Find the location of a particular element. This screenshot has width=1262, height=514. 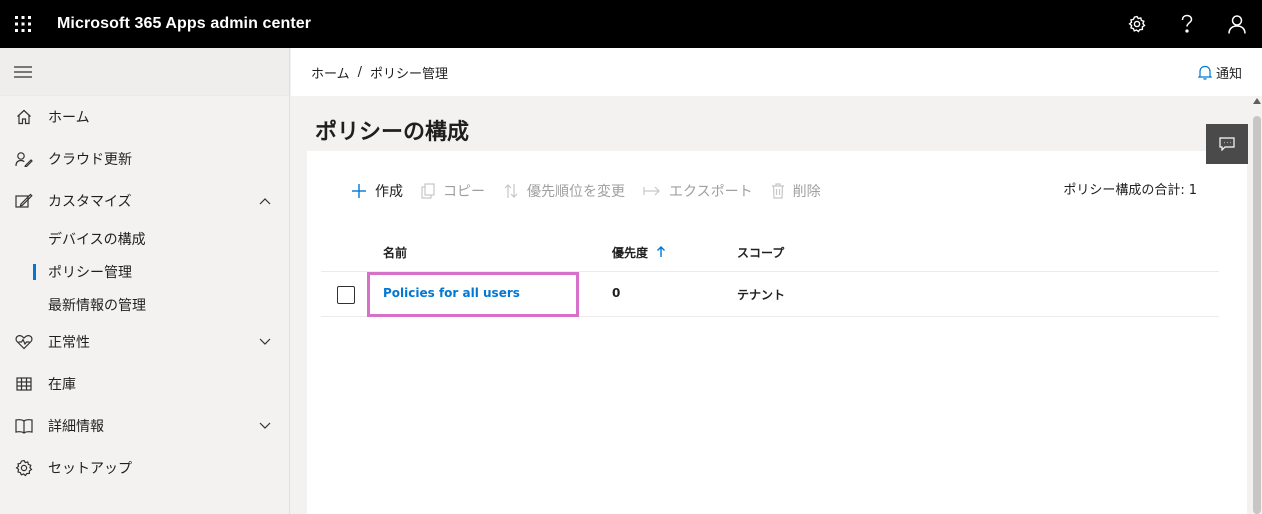

policy-total-value: 1 is located at coordinates (1192, 190).